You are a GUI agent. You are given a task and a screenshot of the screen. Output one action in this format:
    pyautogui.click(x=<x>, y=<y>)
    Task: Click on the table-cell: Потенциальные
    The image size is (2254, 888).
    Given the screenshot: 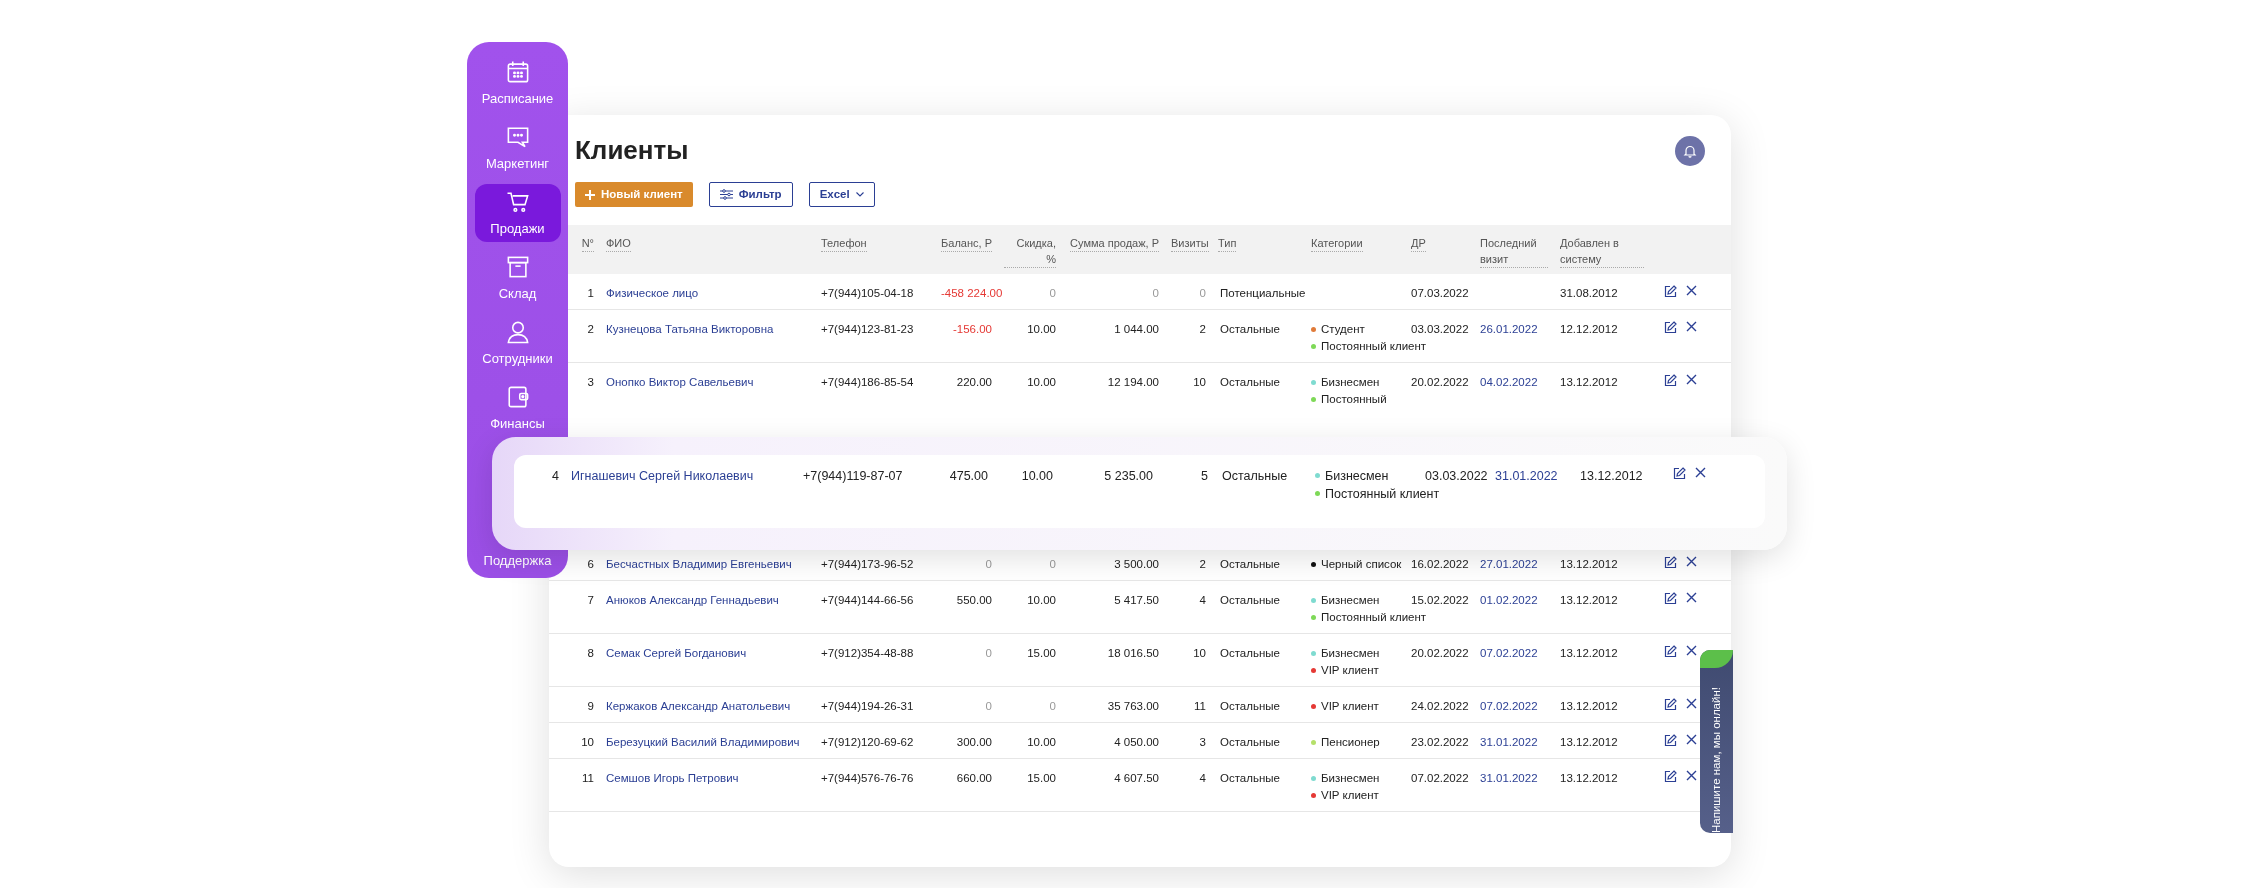 What is the action you would take?
    pyautogui.click(x=1263, y=293)
    